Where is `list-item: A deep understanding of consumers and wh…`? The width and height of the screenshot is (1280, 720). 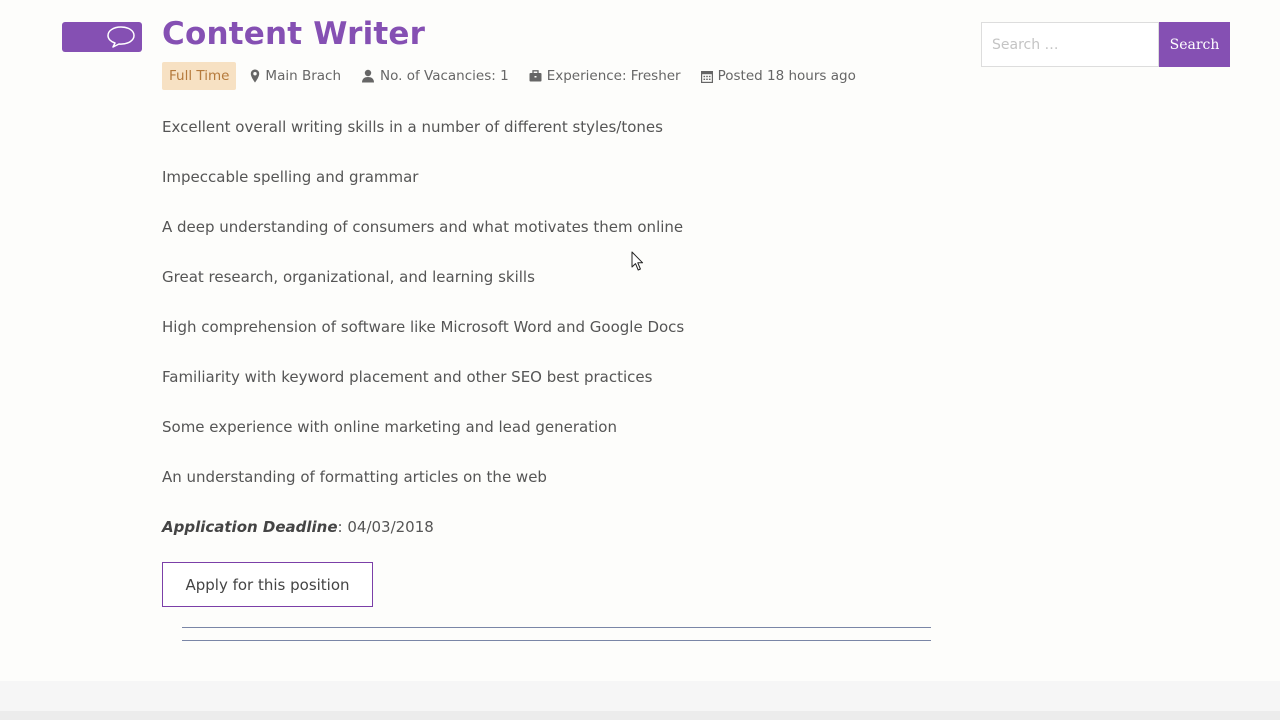 list-item: A deep understanding of consumers and wh… is located at coordinates (423, 227).